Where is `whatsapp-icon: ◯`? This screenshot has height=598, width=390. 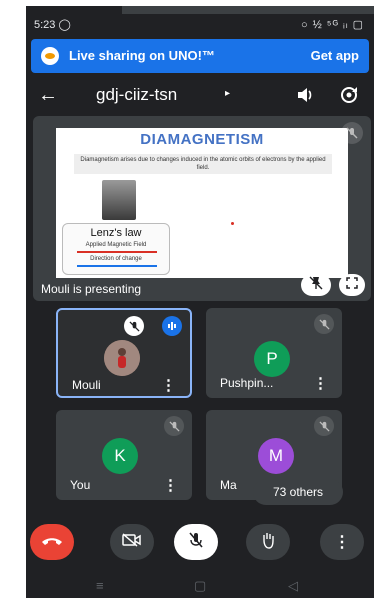 whatsapp-icon: ◯ is located at coordinates (64, 25).